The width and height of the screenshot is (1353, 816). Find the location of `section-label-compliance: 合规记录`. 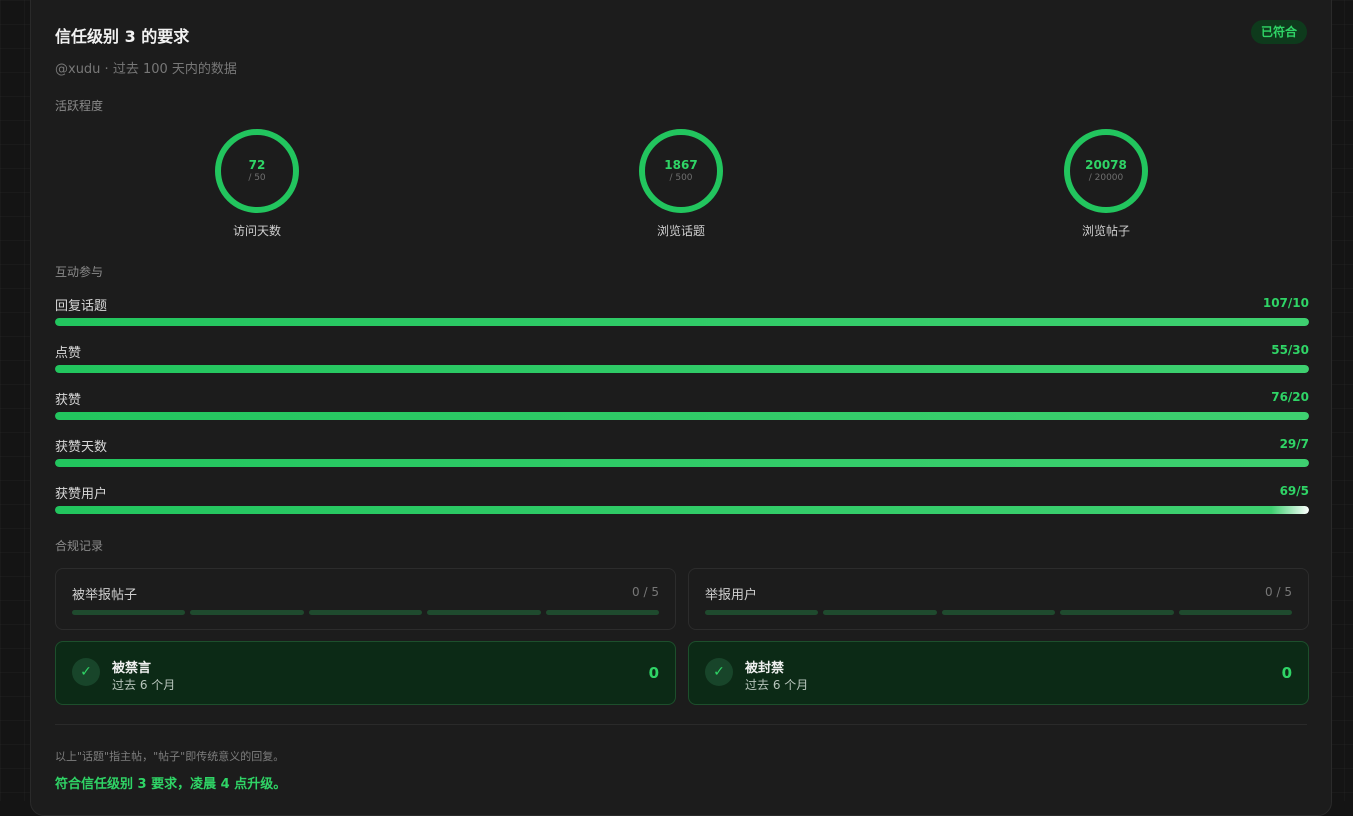

section-label-compliance: 合规记录 is located at coordinates (79, 546).